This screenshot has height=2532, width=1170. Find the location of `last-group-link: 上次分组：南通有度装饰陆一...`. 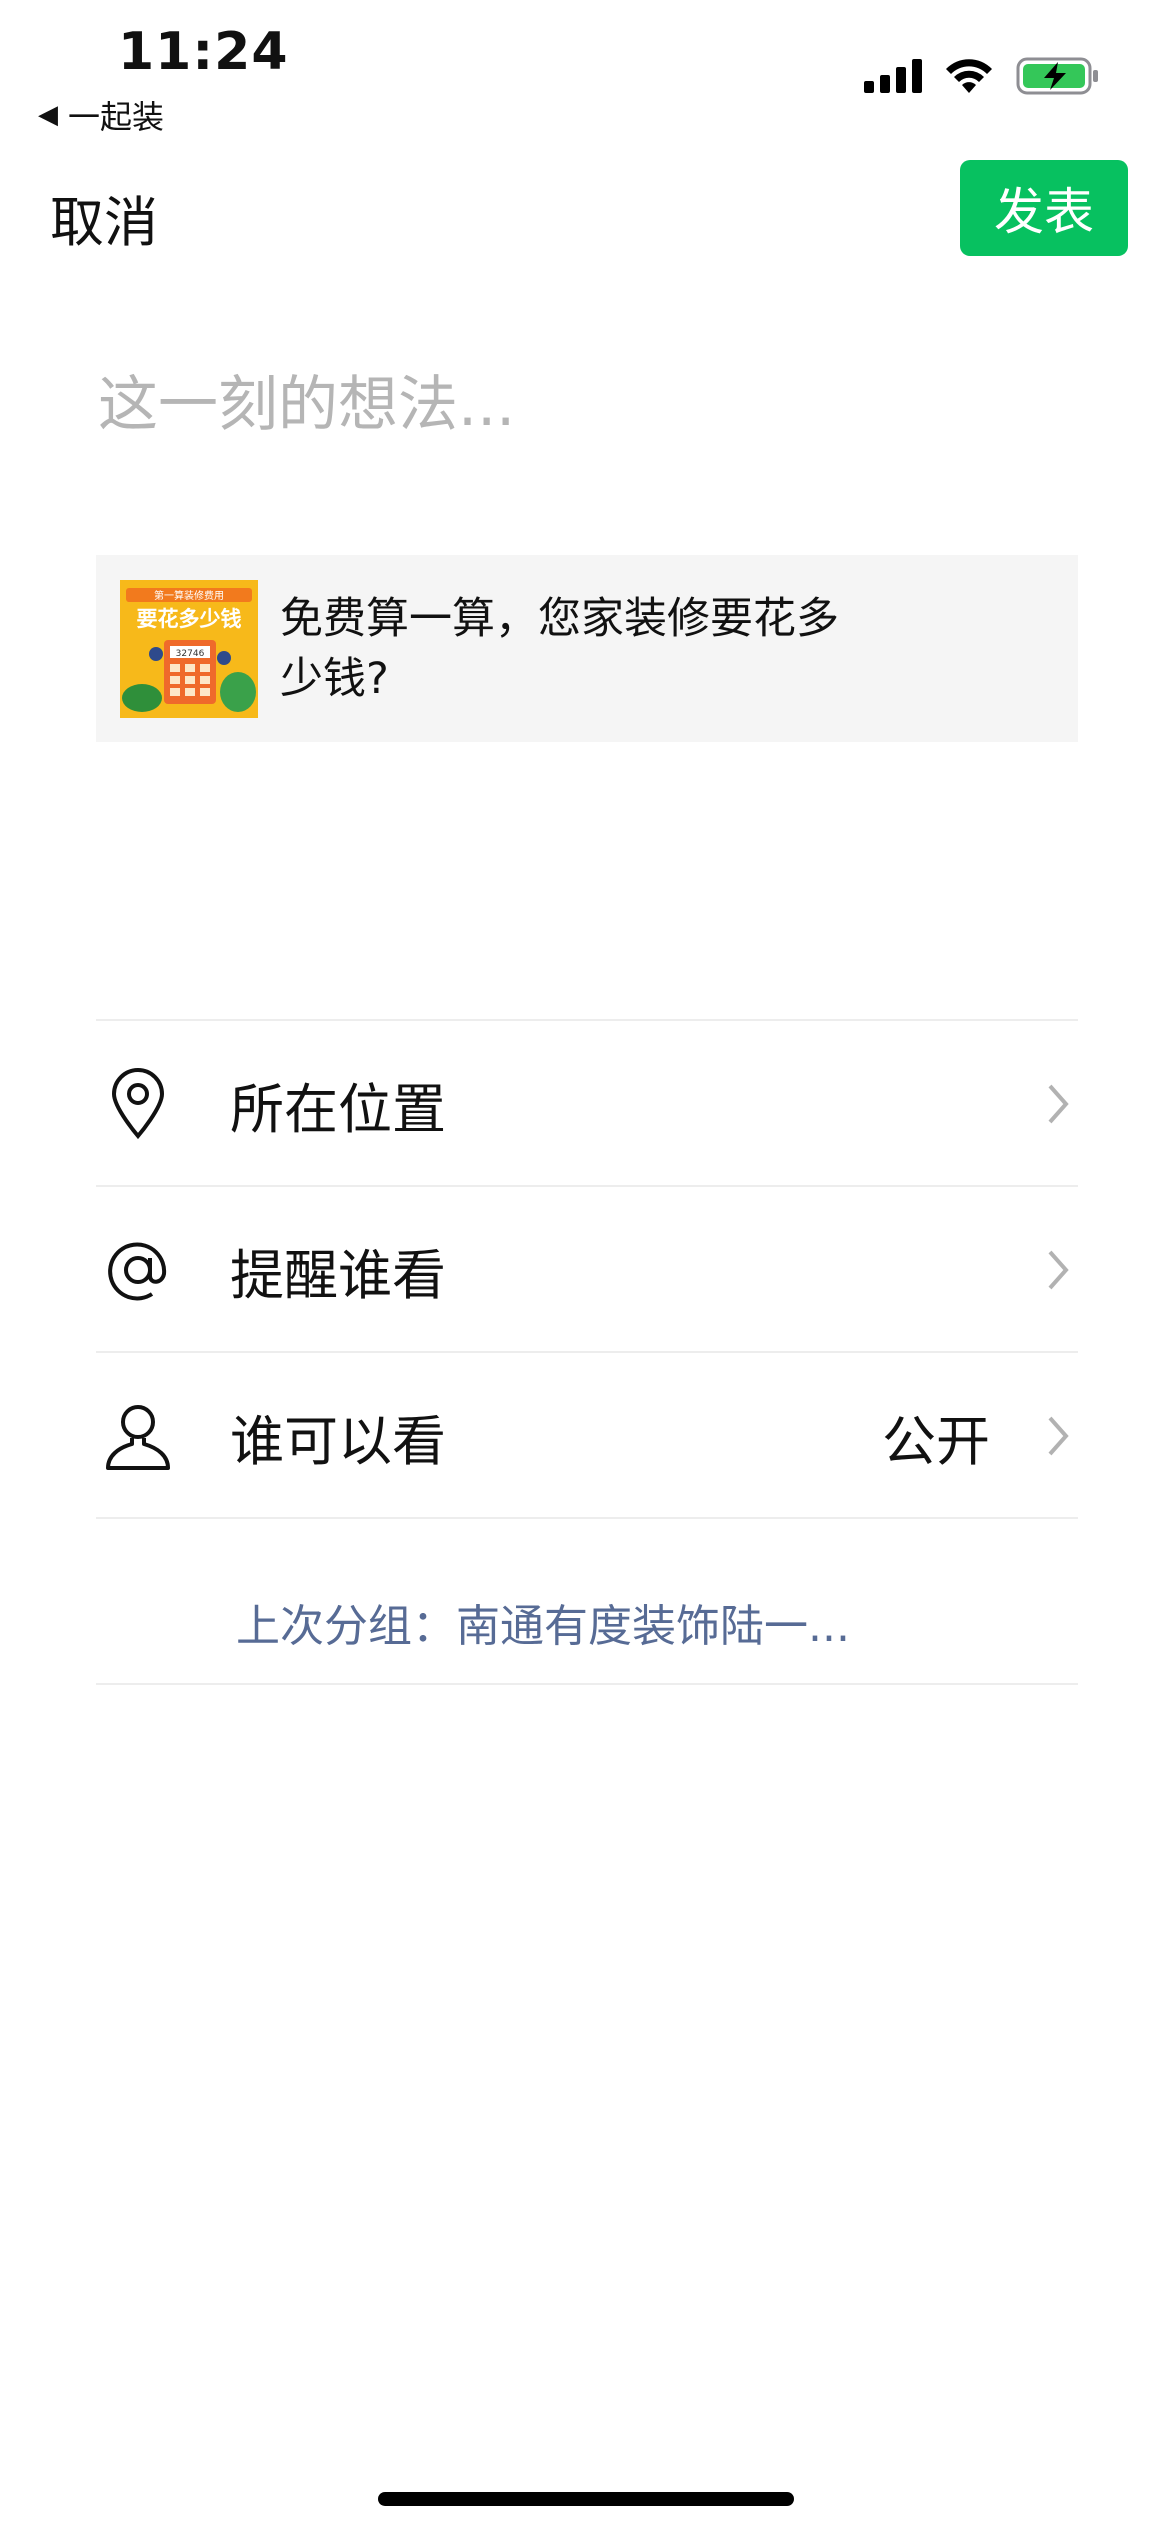

last-group-link: 上次分组：南通有度装饰陆一... is located at coordinates (543, 1622).